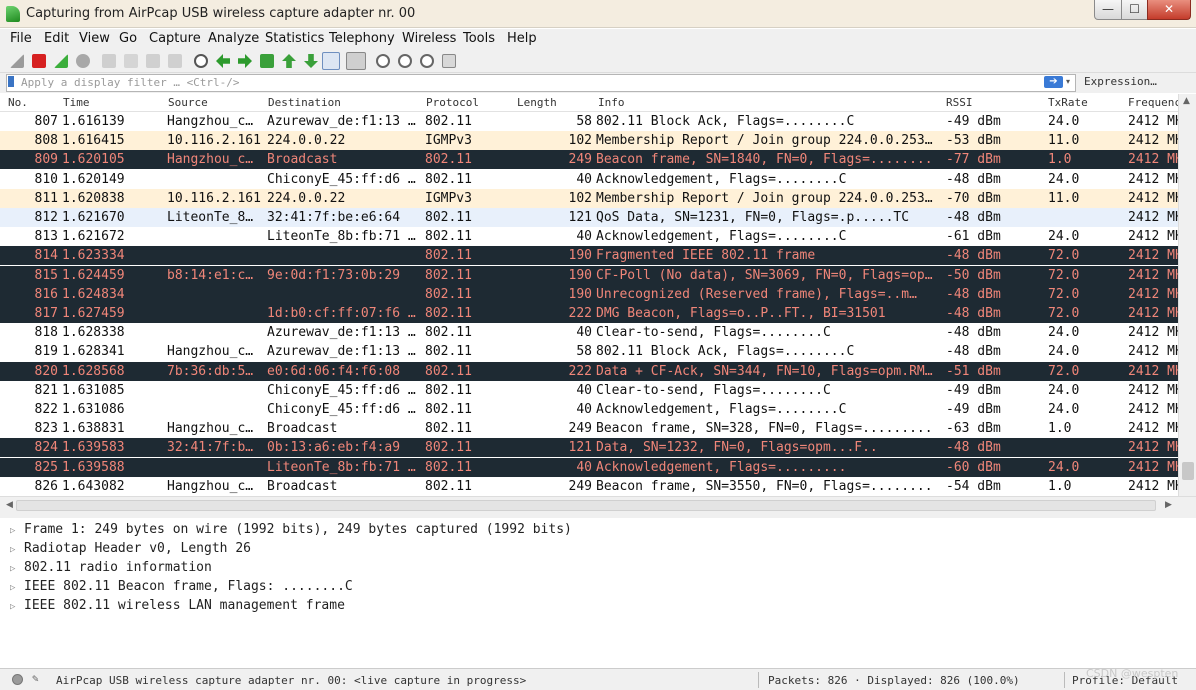  Describe the element at coordinates (1064, 294) in the screenshot. I see `cell-txrate: 72.0` at that location.